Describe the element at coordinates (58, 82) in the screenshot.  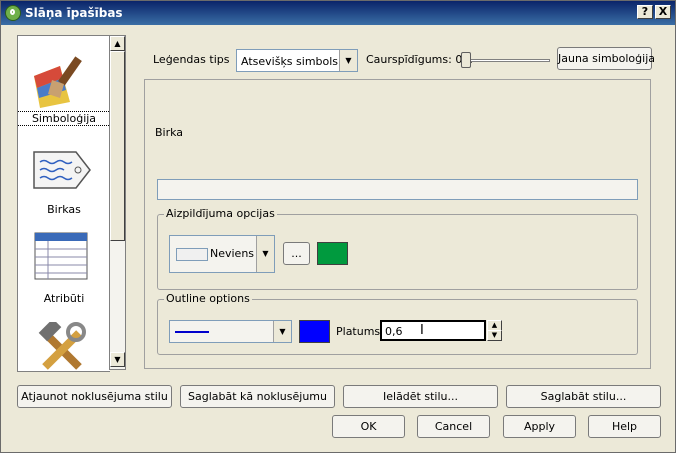
I see `paintbrush-icon` at that location.